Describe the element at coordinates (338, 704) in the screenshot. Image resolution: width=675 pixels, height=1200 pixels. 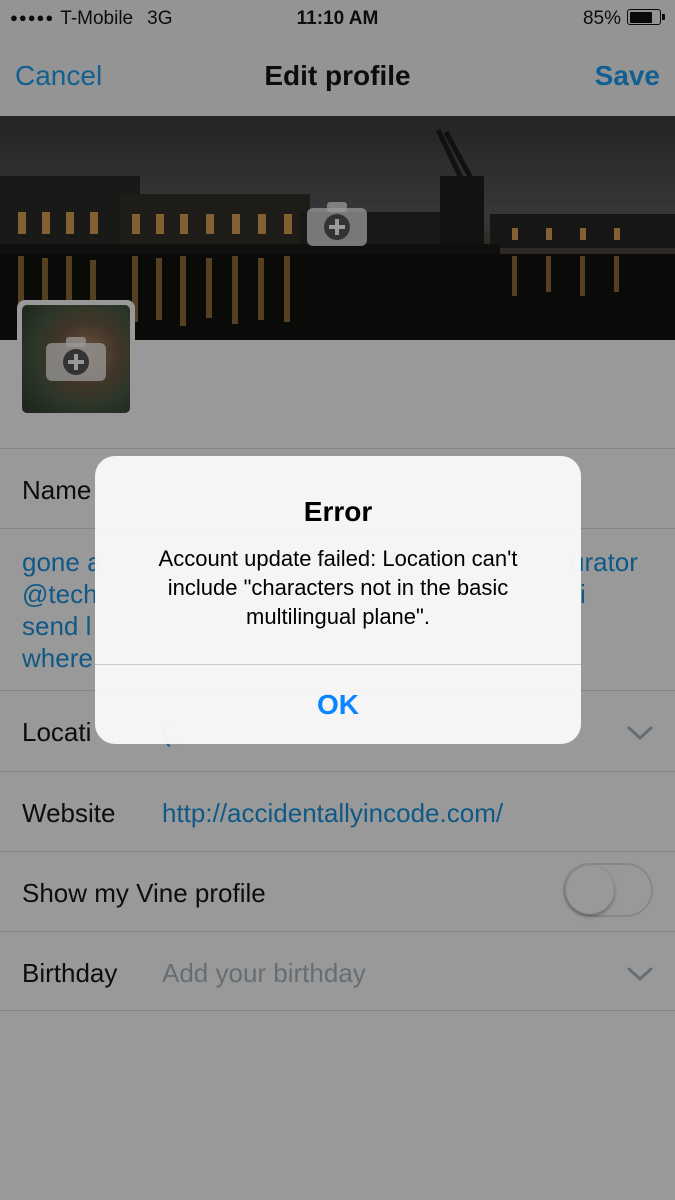
I see `ok-button: OK` at that location.